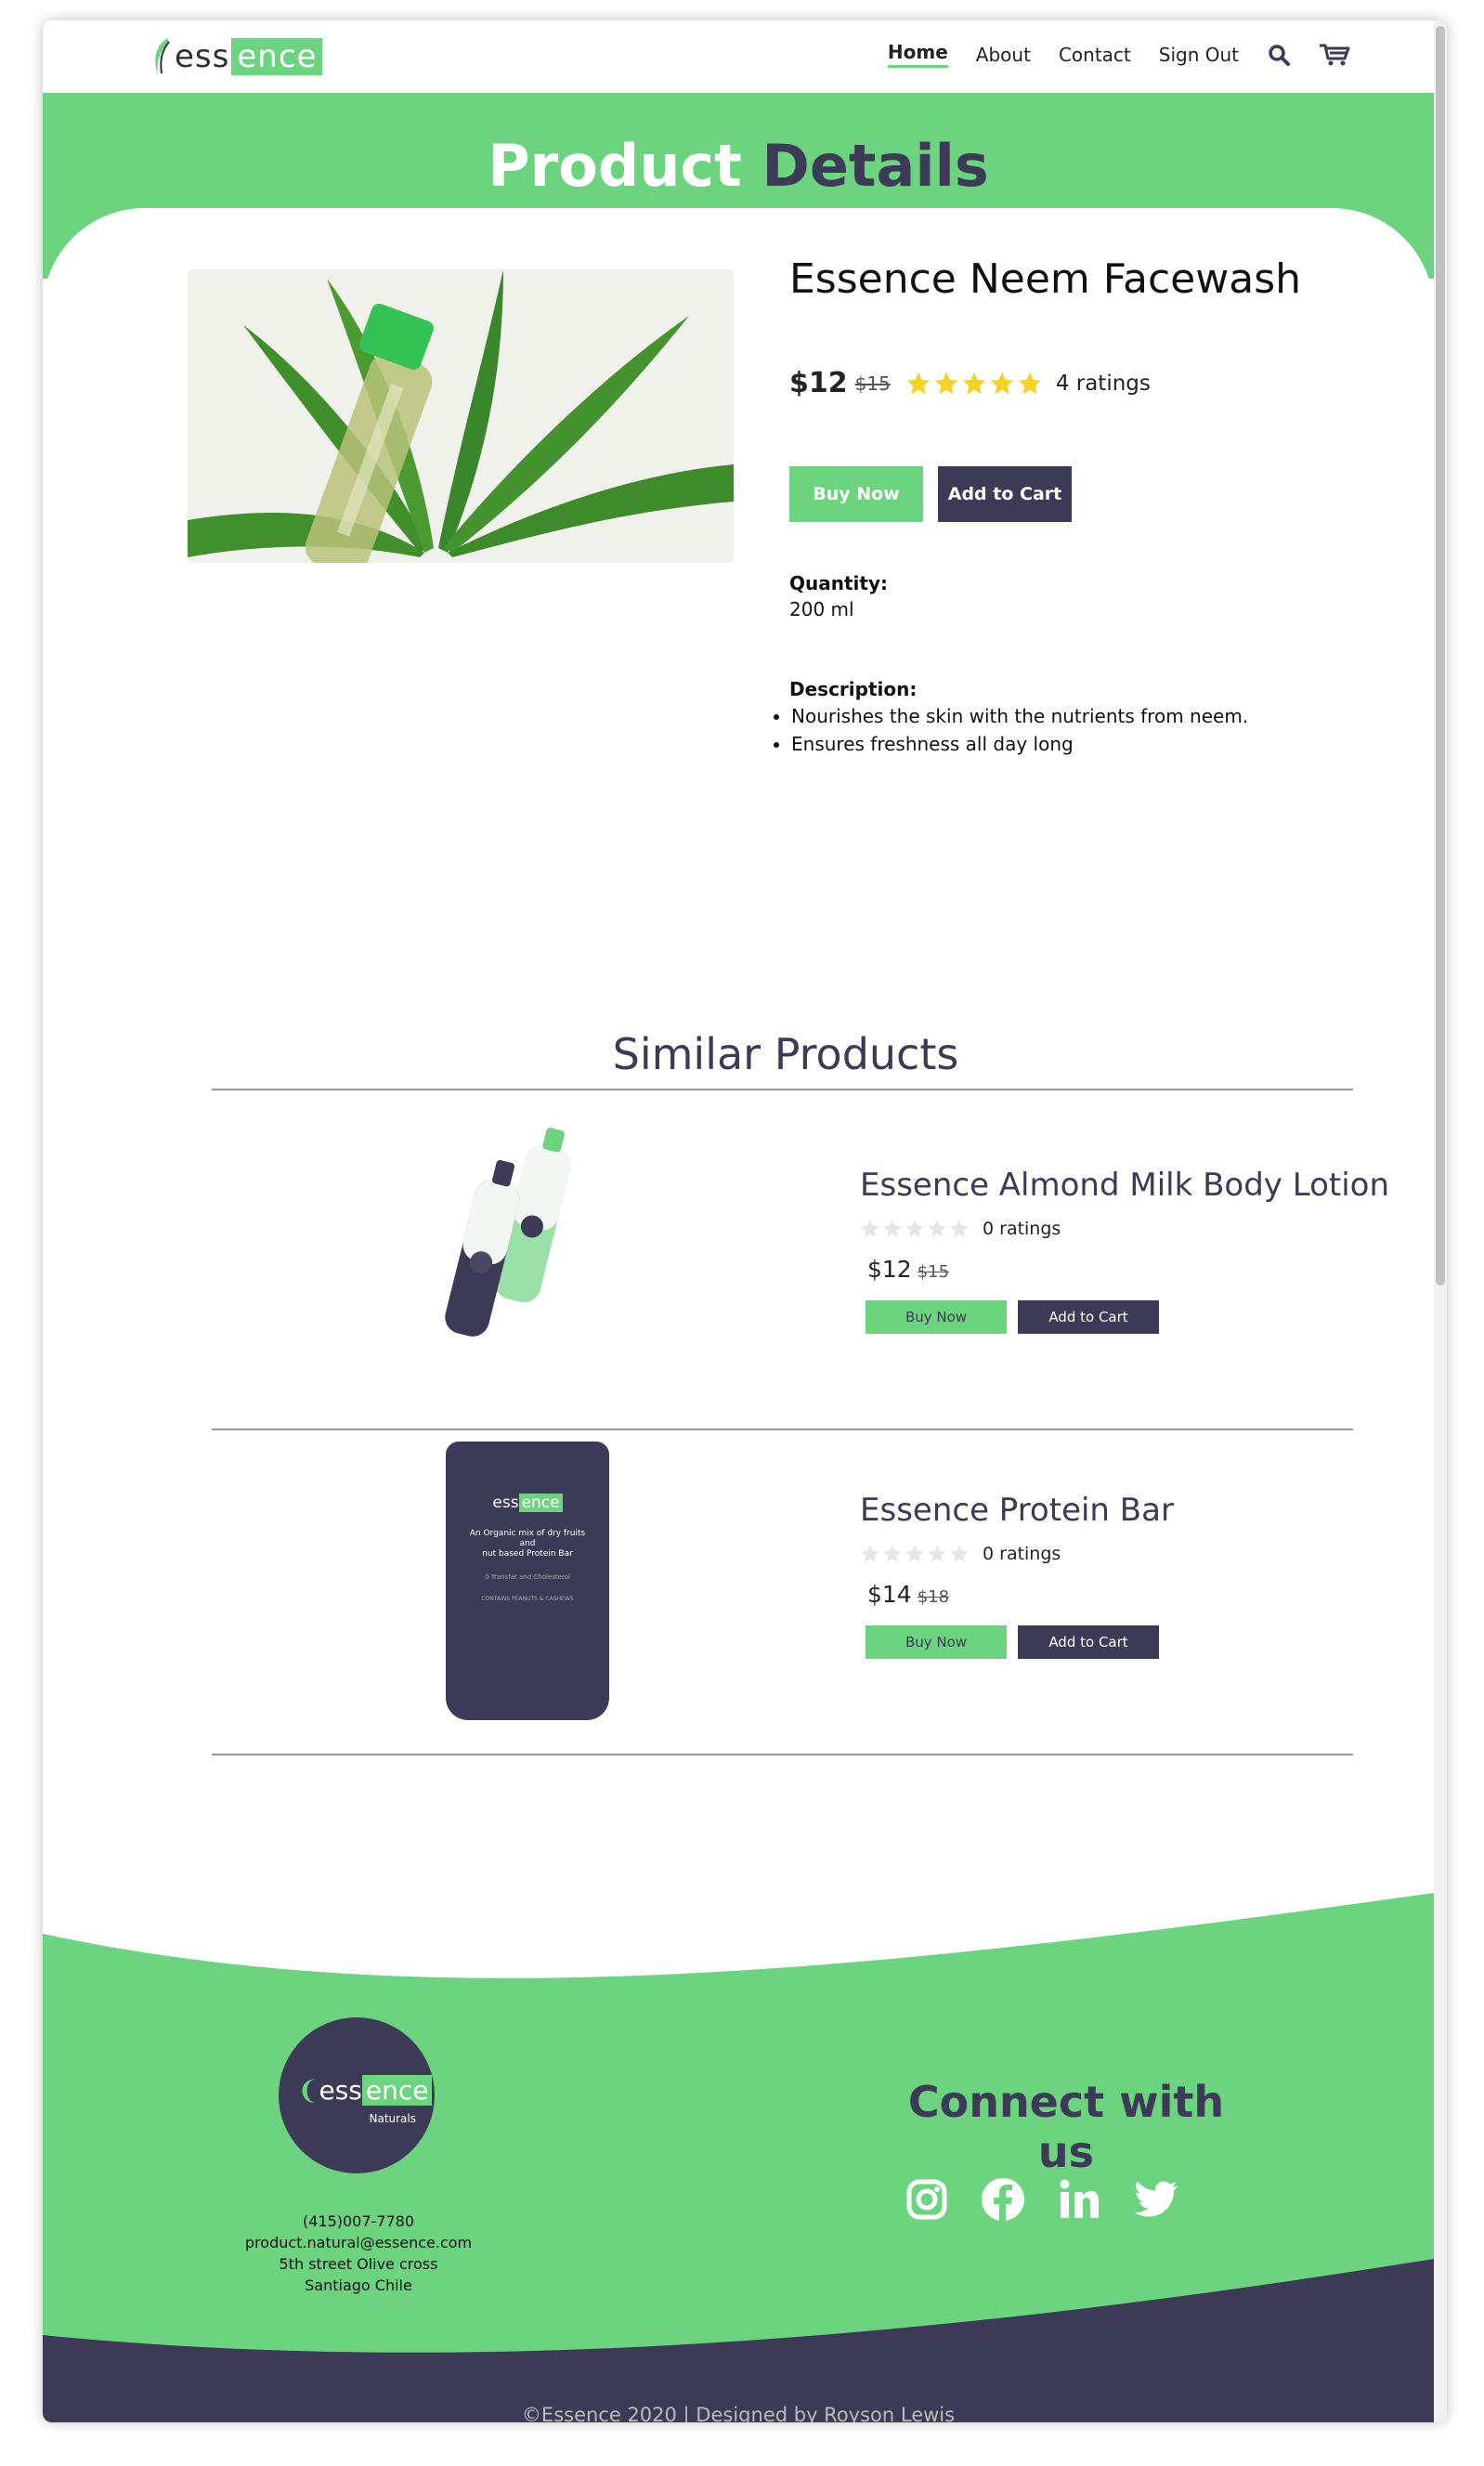 The width and height of the screenshot is (1484, 2466). I want to click on nav-home: Home, so click(917, 55).